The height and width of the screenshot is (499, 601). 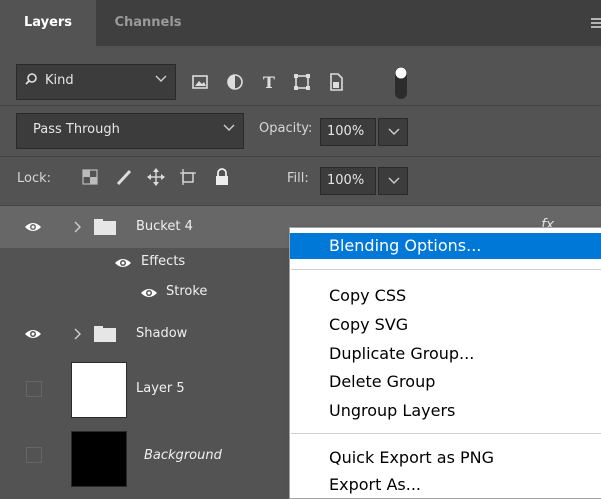 I want to click on adjustment-filter-icon, so click(x=235, y=82).